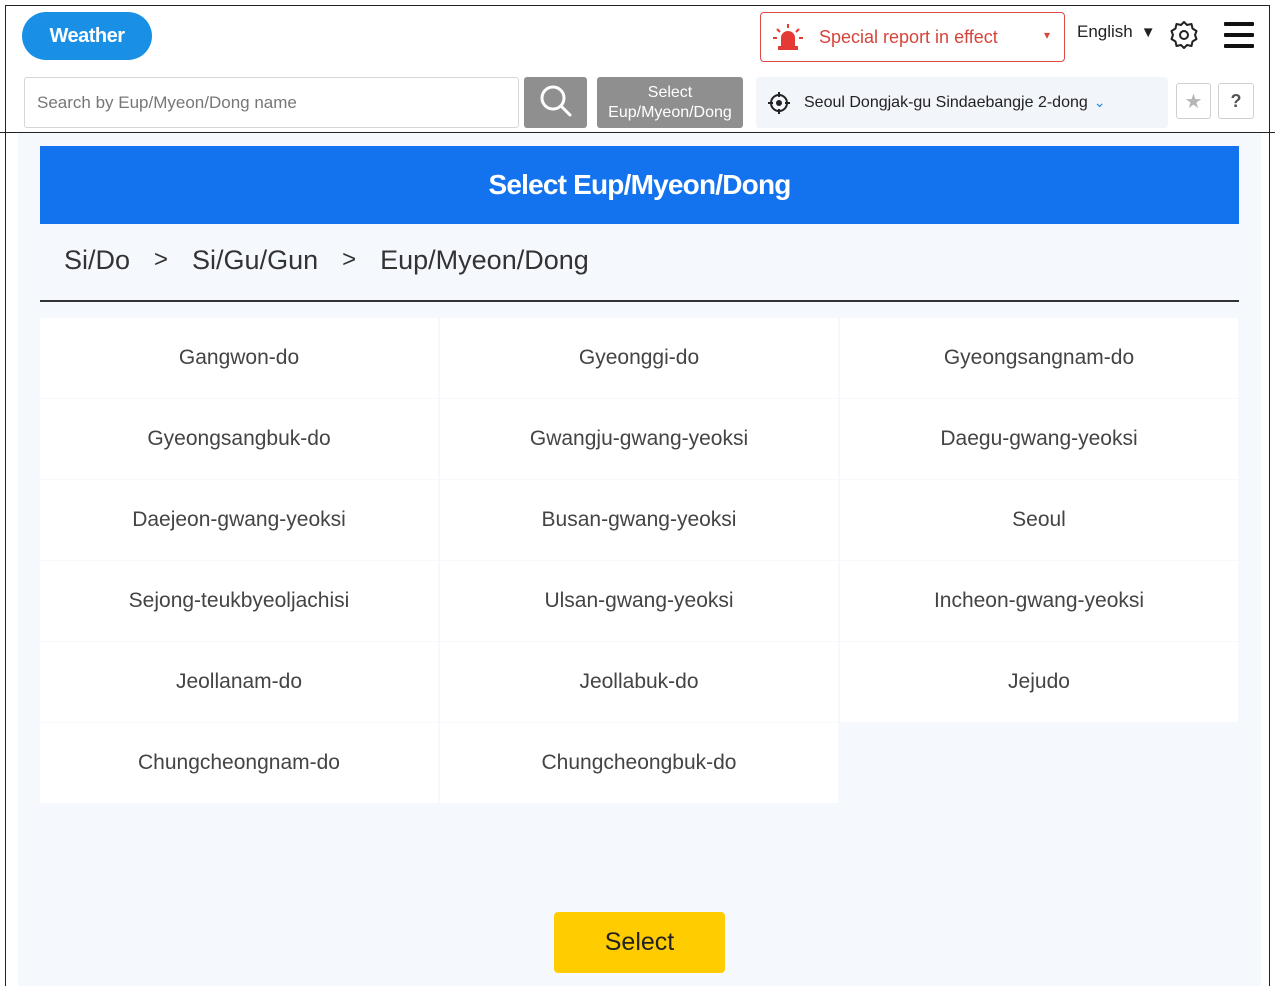 The height and width of the screenshot is (986, 1275). I want to click on breadcrumb-si-do: Si/Do, so click(97, 260).